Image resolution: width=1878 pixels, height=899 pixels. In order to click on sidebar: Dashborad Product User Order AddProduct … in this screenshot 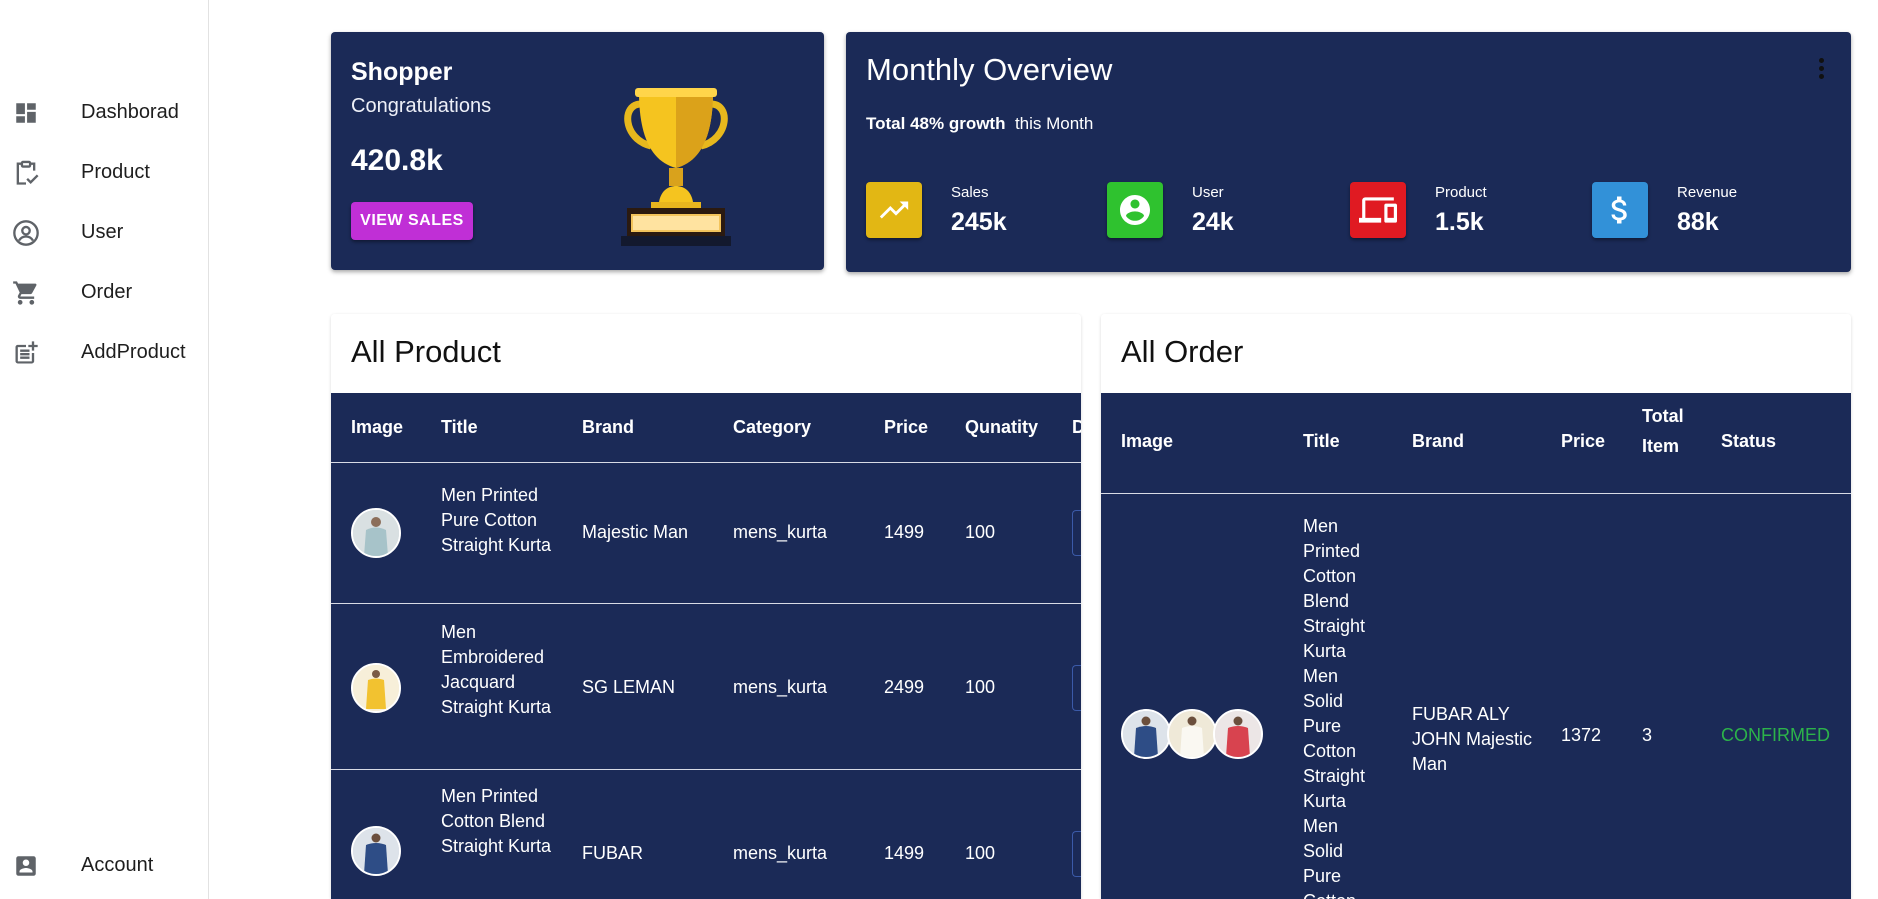, I will do `click(104, 449)`.